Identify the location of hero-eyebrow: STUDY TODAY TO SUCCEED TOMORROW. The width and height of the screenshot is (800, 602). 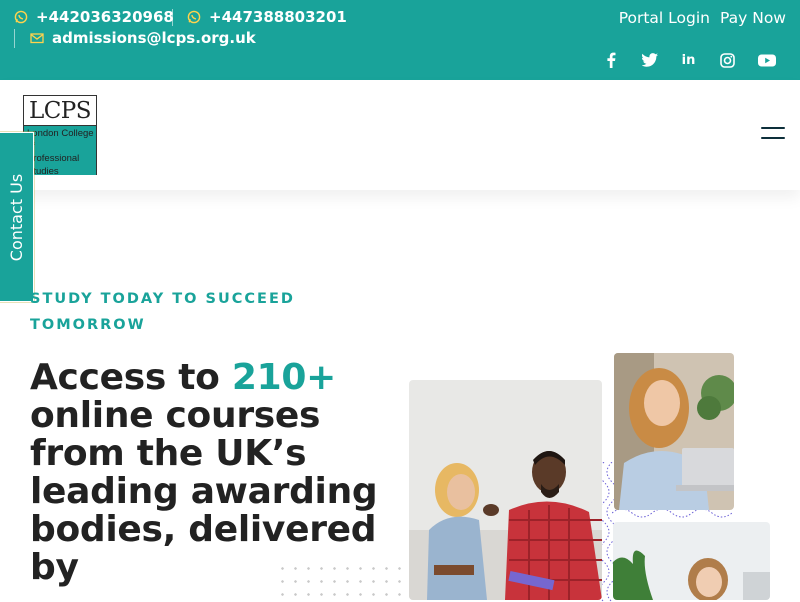
(162, 312).